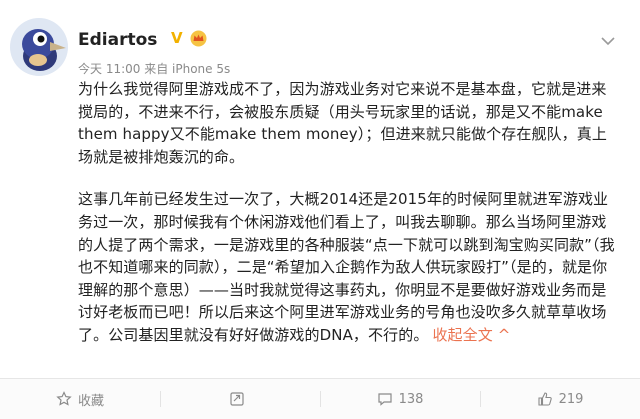 This screenshot has height=419, width=640. What do you see at coordinates (471, 335) in the screenshot?
I see `collapse-full-text-link: 收起全文 ^` at bounding box center [471, 335].